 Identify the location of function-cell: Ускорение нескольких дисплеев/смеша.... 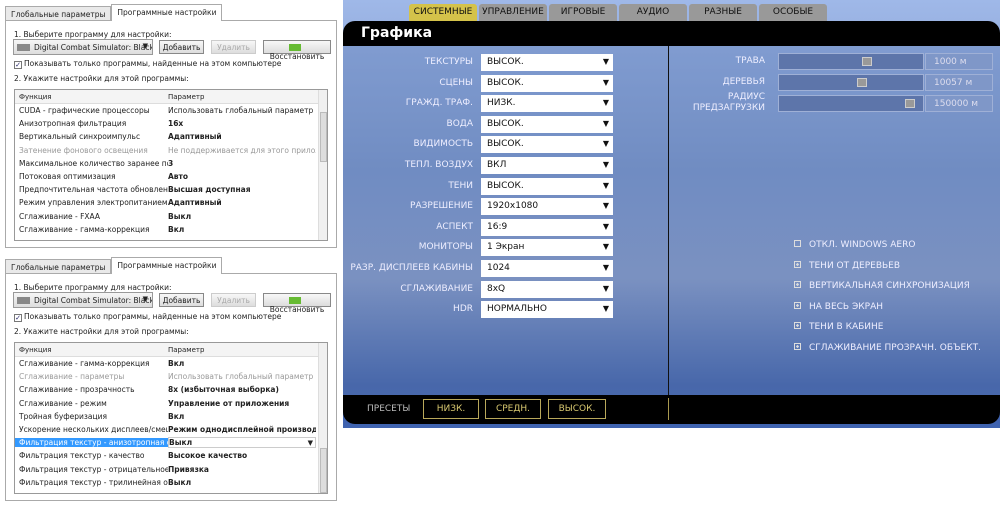
(93, 430).